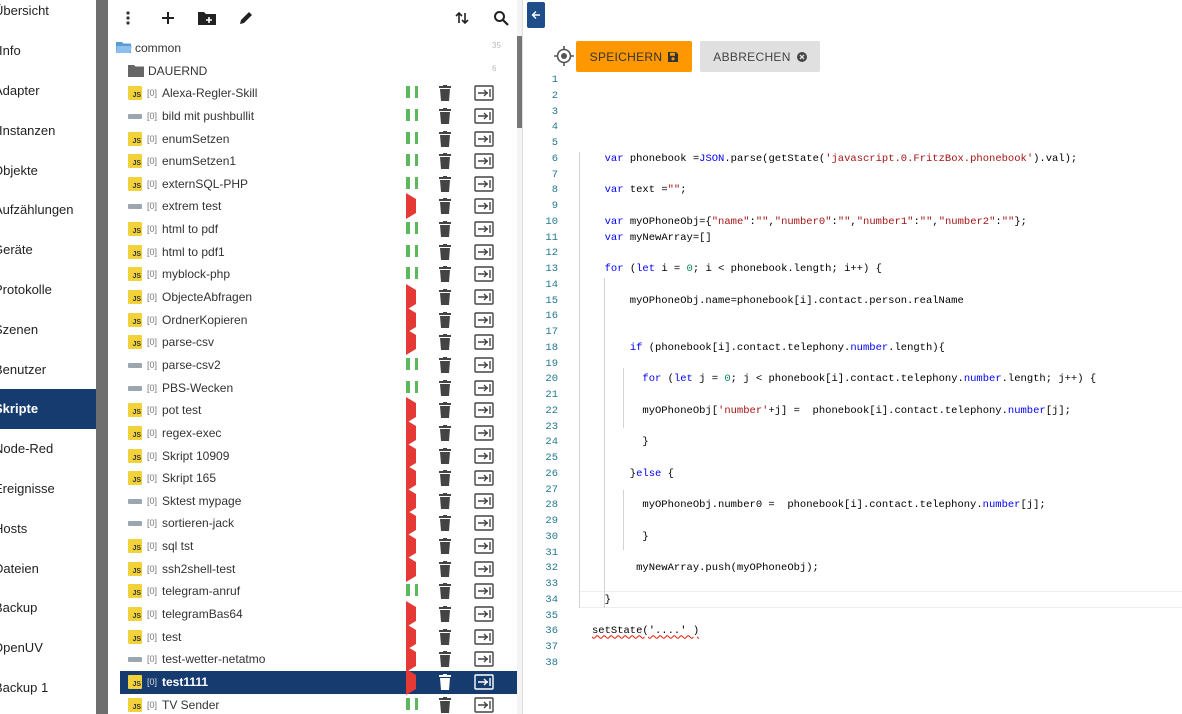  What do you see at coordinates (246, 18) in the screenshot?
I see `edit-icon` at bounding box center [246, 18].